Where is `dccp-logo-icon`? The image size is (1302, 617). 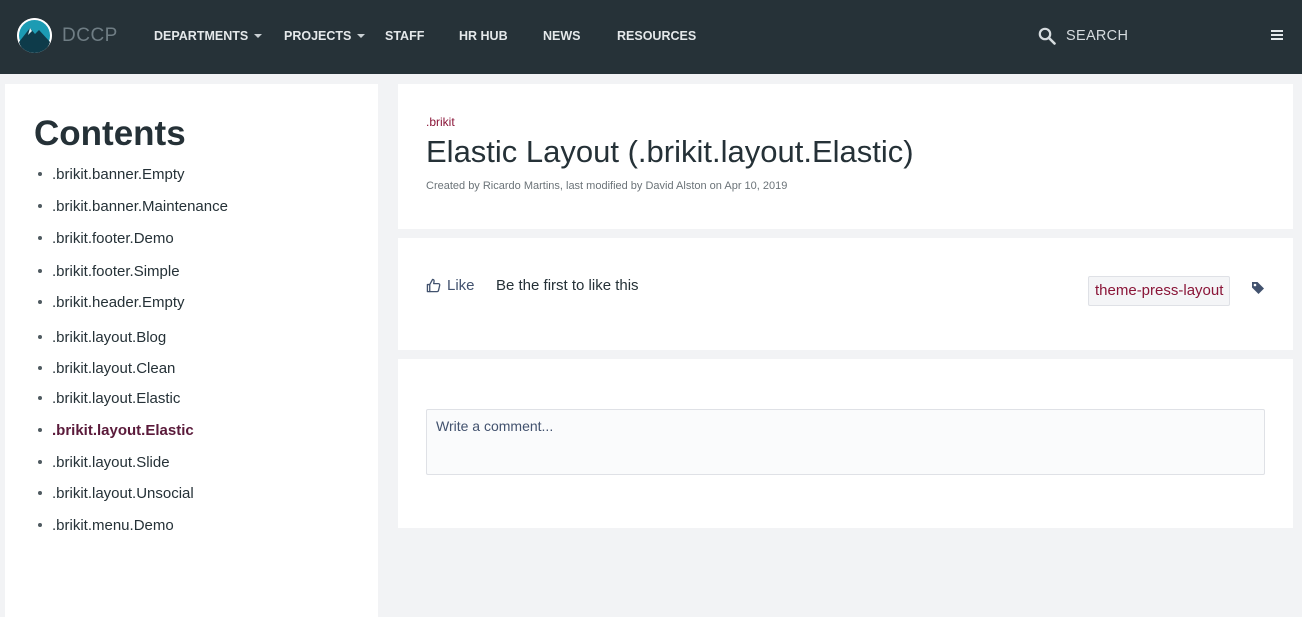
dccp-logo-icon is located at coordinates (34, 35).